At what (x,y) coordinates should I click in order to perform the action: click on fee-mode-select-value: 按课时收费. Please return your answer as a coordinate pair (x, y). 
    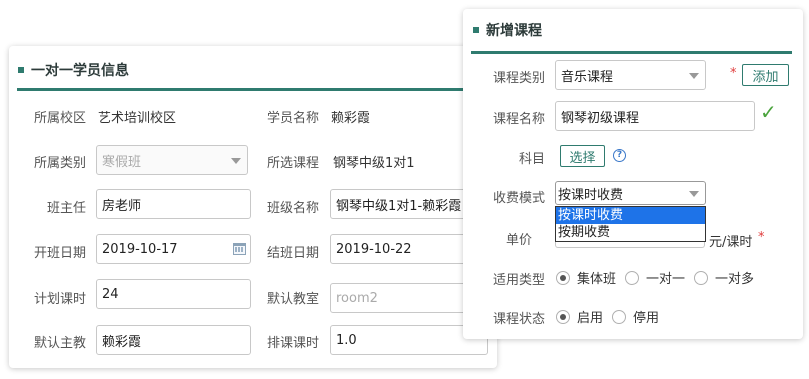
    Looking at the image, I should click on (591, 195).